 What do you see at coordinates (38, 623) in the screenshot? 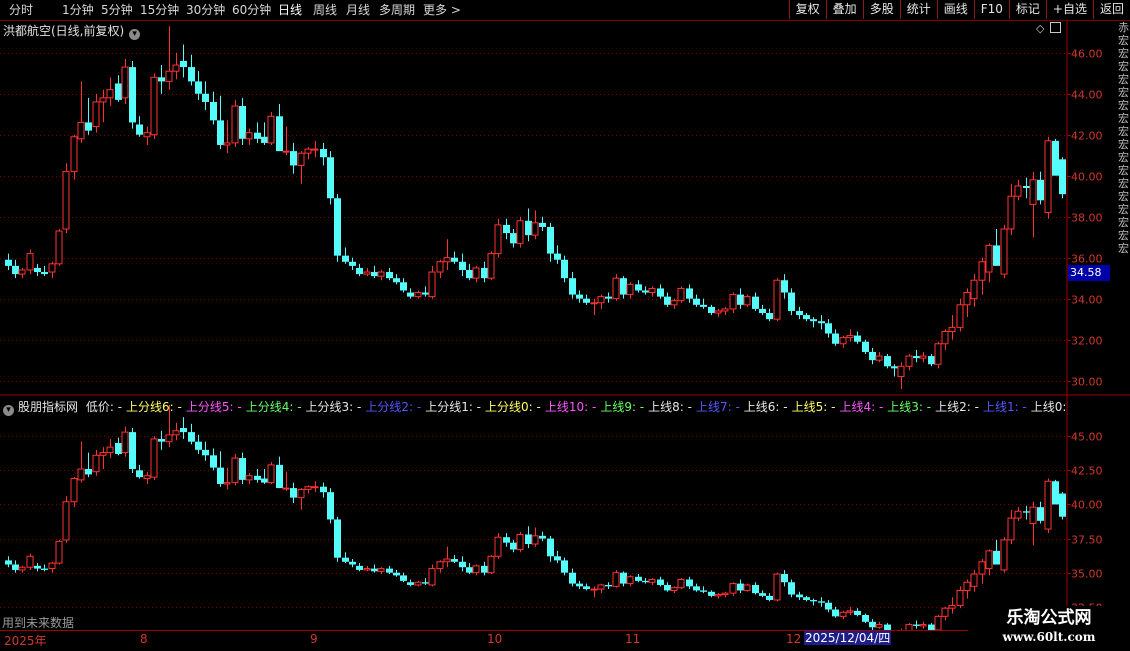
I see `future-data-note: 用到未来数据` at bounding box center [38, 623].